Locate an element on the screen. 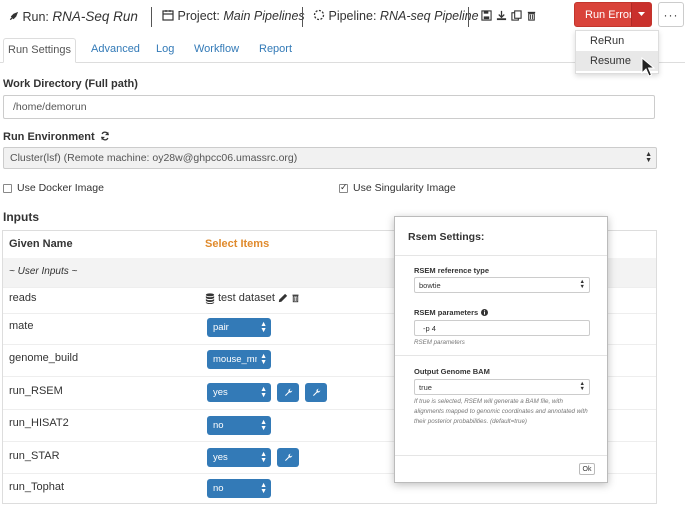  database-icon is located at coordinates (210, 298).